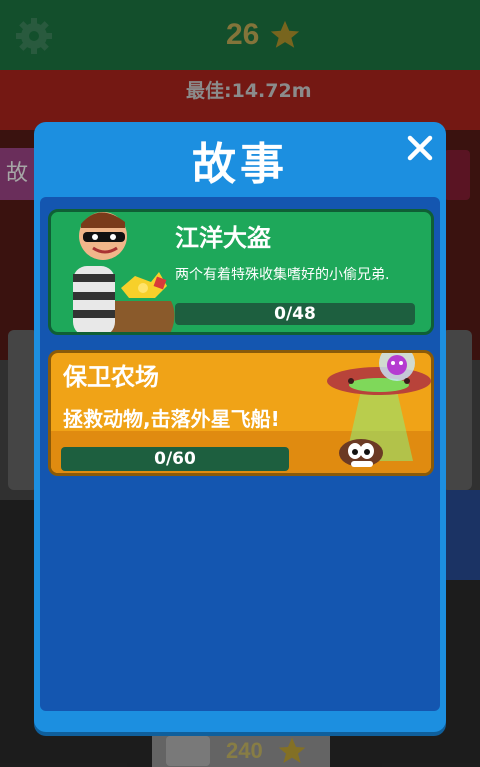  I want to click on story-card-thief: 江洋大盗 两个有着特殊收集嗜好的小偷兄弟. 0/48, so click(241, 272).